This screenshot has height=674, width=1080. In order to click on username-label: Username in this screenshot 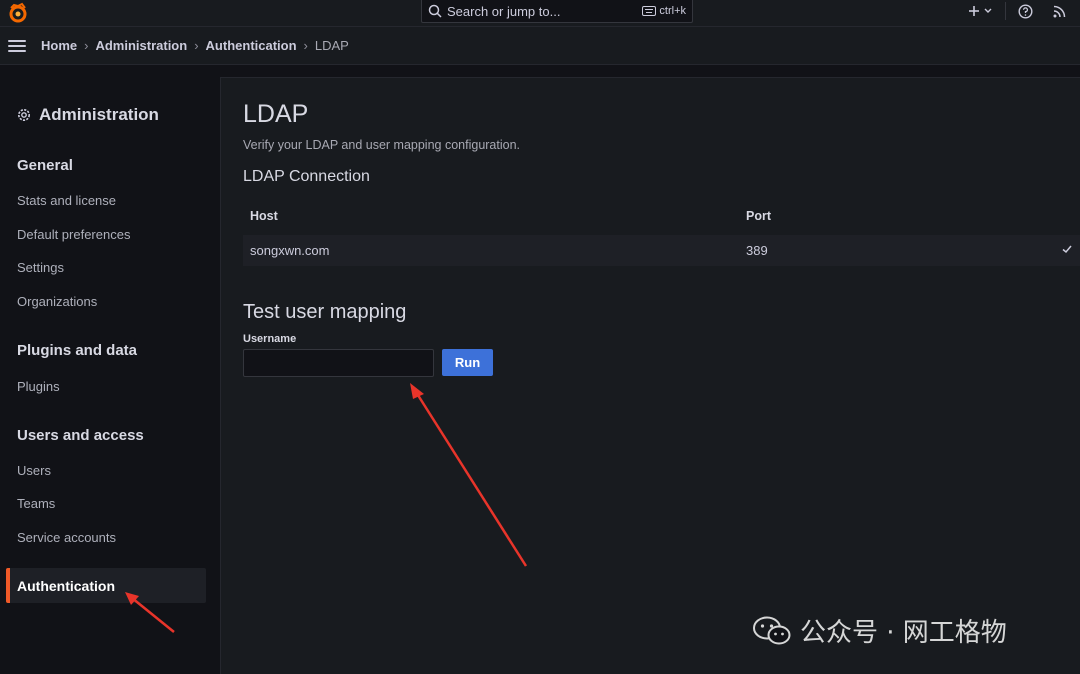, I will do `click(270, 339)`.